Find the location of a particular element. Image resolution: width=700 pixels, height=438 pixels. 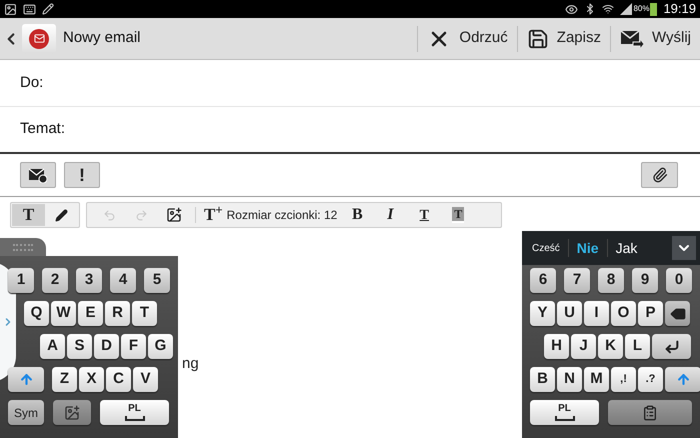

key: C is located at coordinates (118, 379).